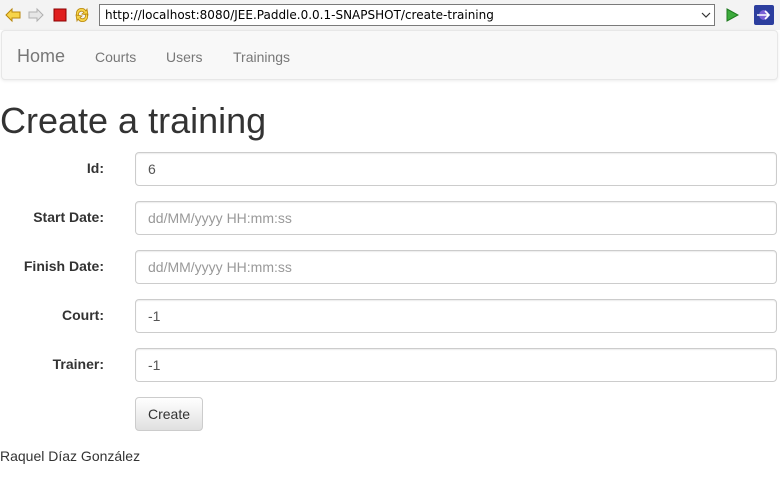  What do you see at coordinates (78, 364) in the screenshot?
I see `trainer-label: Trainer:` at bounding box center [78, 364].